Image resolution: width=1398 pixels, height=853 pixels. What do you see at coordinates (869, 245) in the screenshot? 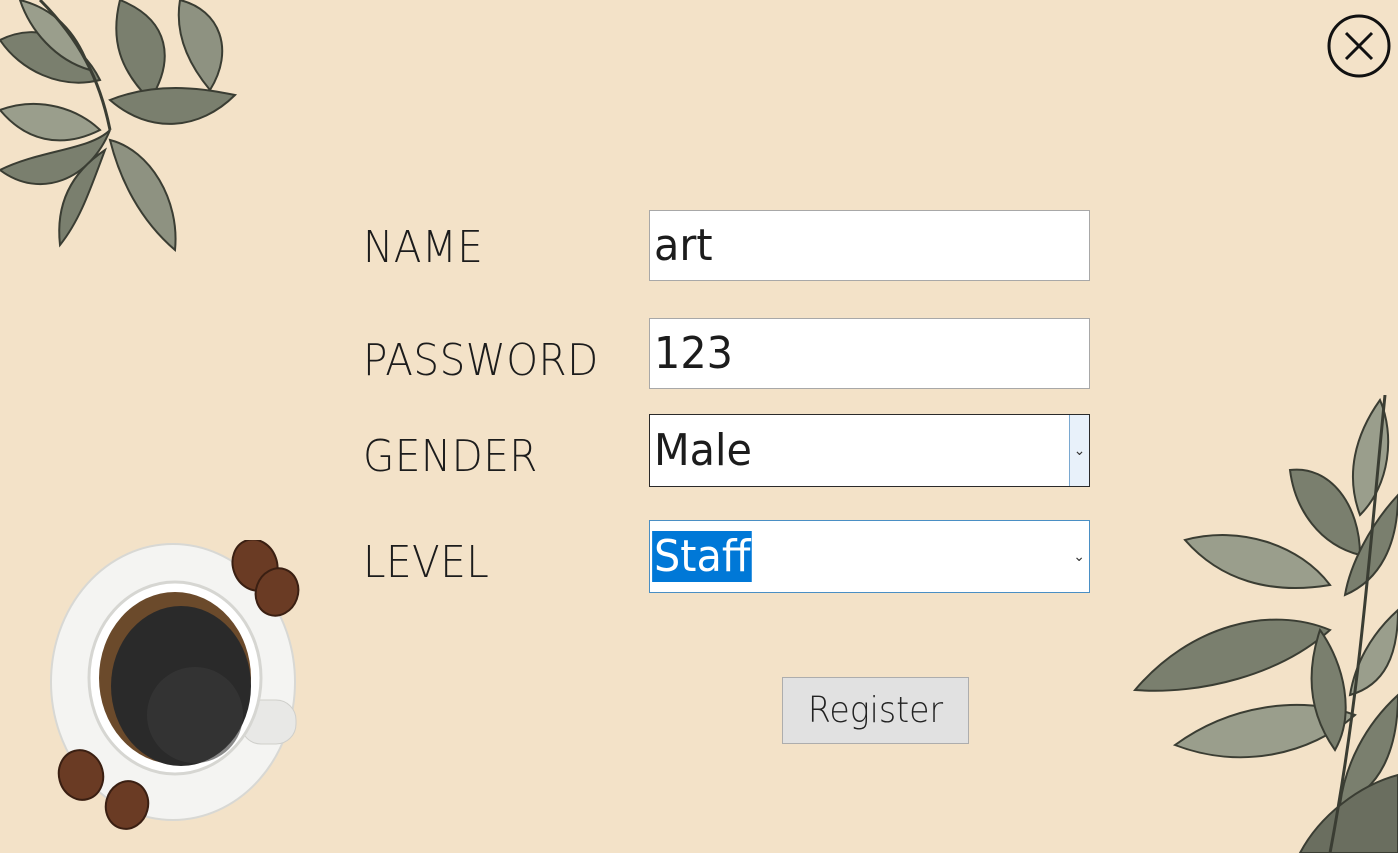
I see `name-input: art` at bounding box center [869, 245].